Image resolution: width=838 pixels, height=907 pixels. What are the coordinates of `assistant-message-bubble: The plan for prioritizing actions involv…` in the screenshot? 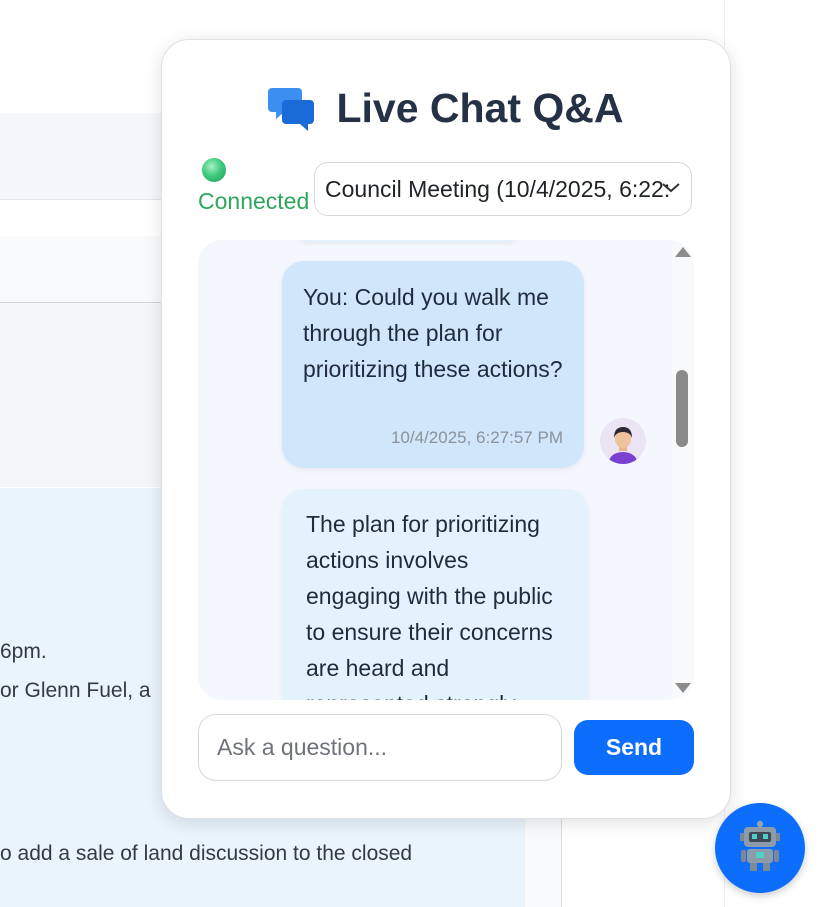 It's located at (435, 594).